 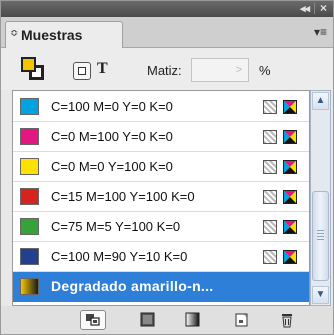 I want to click on list-scrollbar: ▲ ▼, so click(x=320, y=198).